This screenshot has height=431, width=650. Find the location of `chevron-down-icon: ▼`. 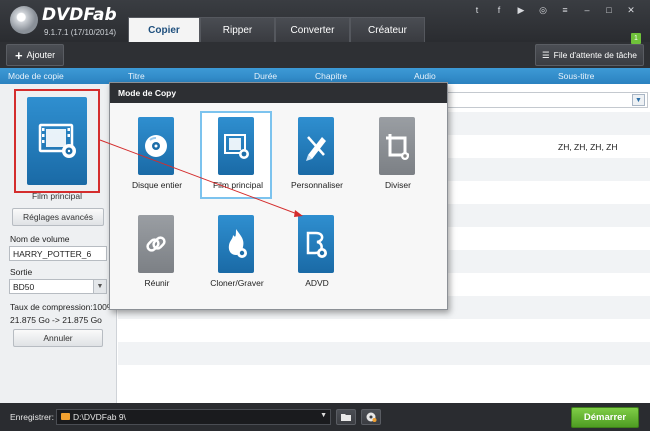

chevron-down-icon: ▼ is located at coordinates (323, 415).